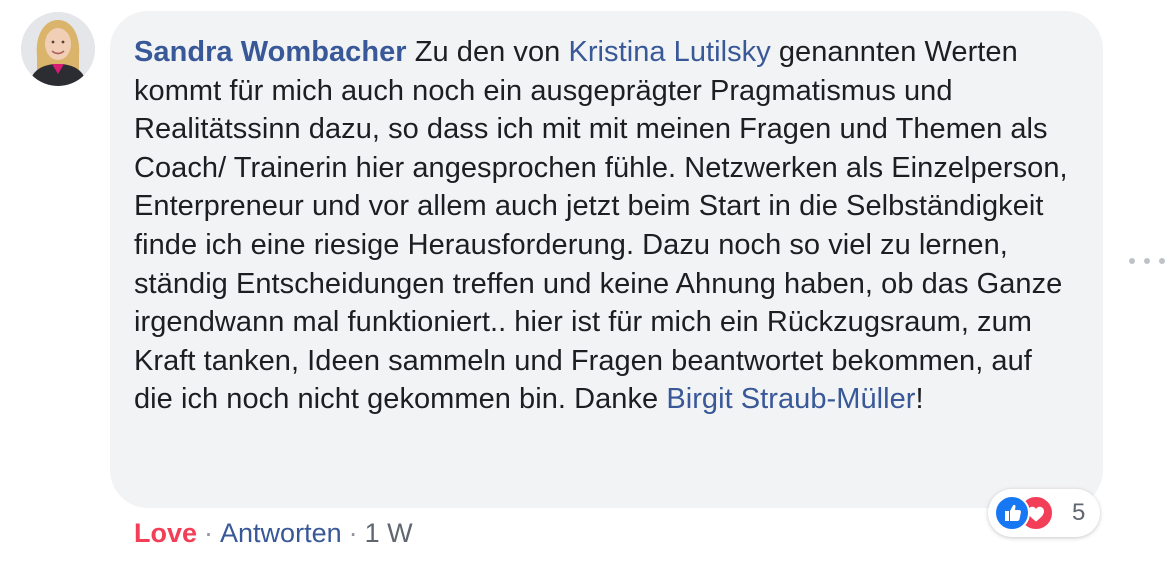 This screenshot has height=562, width=1176. Describe the element at coordinates (1079, 512) in the screenshot. I see `reaction-count: 5` at that location.